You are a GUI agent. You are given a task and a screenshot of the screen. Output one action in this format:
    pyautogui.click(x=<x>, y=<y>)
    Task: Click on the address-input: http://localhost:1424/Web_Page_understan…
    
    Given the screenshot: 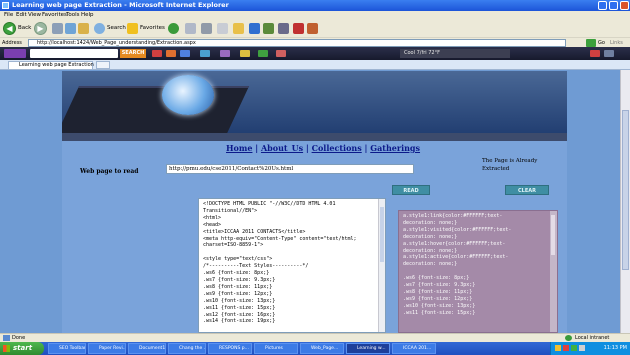 What is the action you would take?
    pyautogui.click(x=297, y=43)
    